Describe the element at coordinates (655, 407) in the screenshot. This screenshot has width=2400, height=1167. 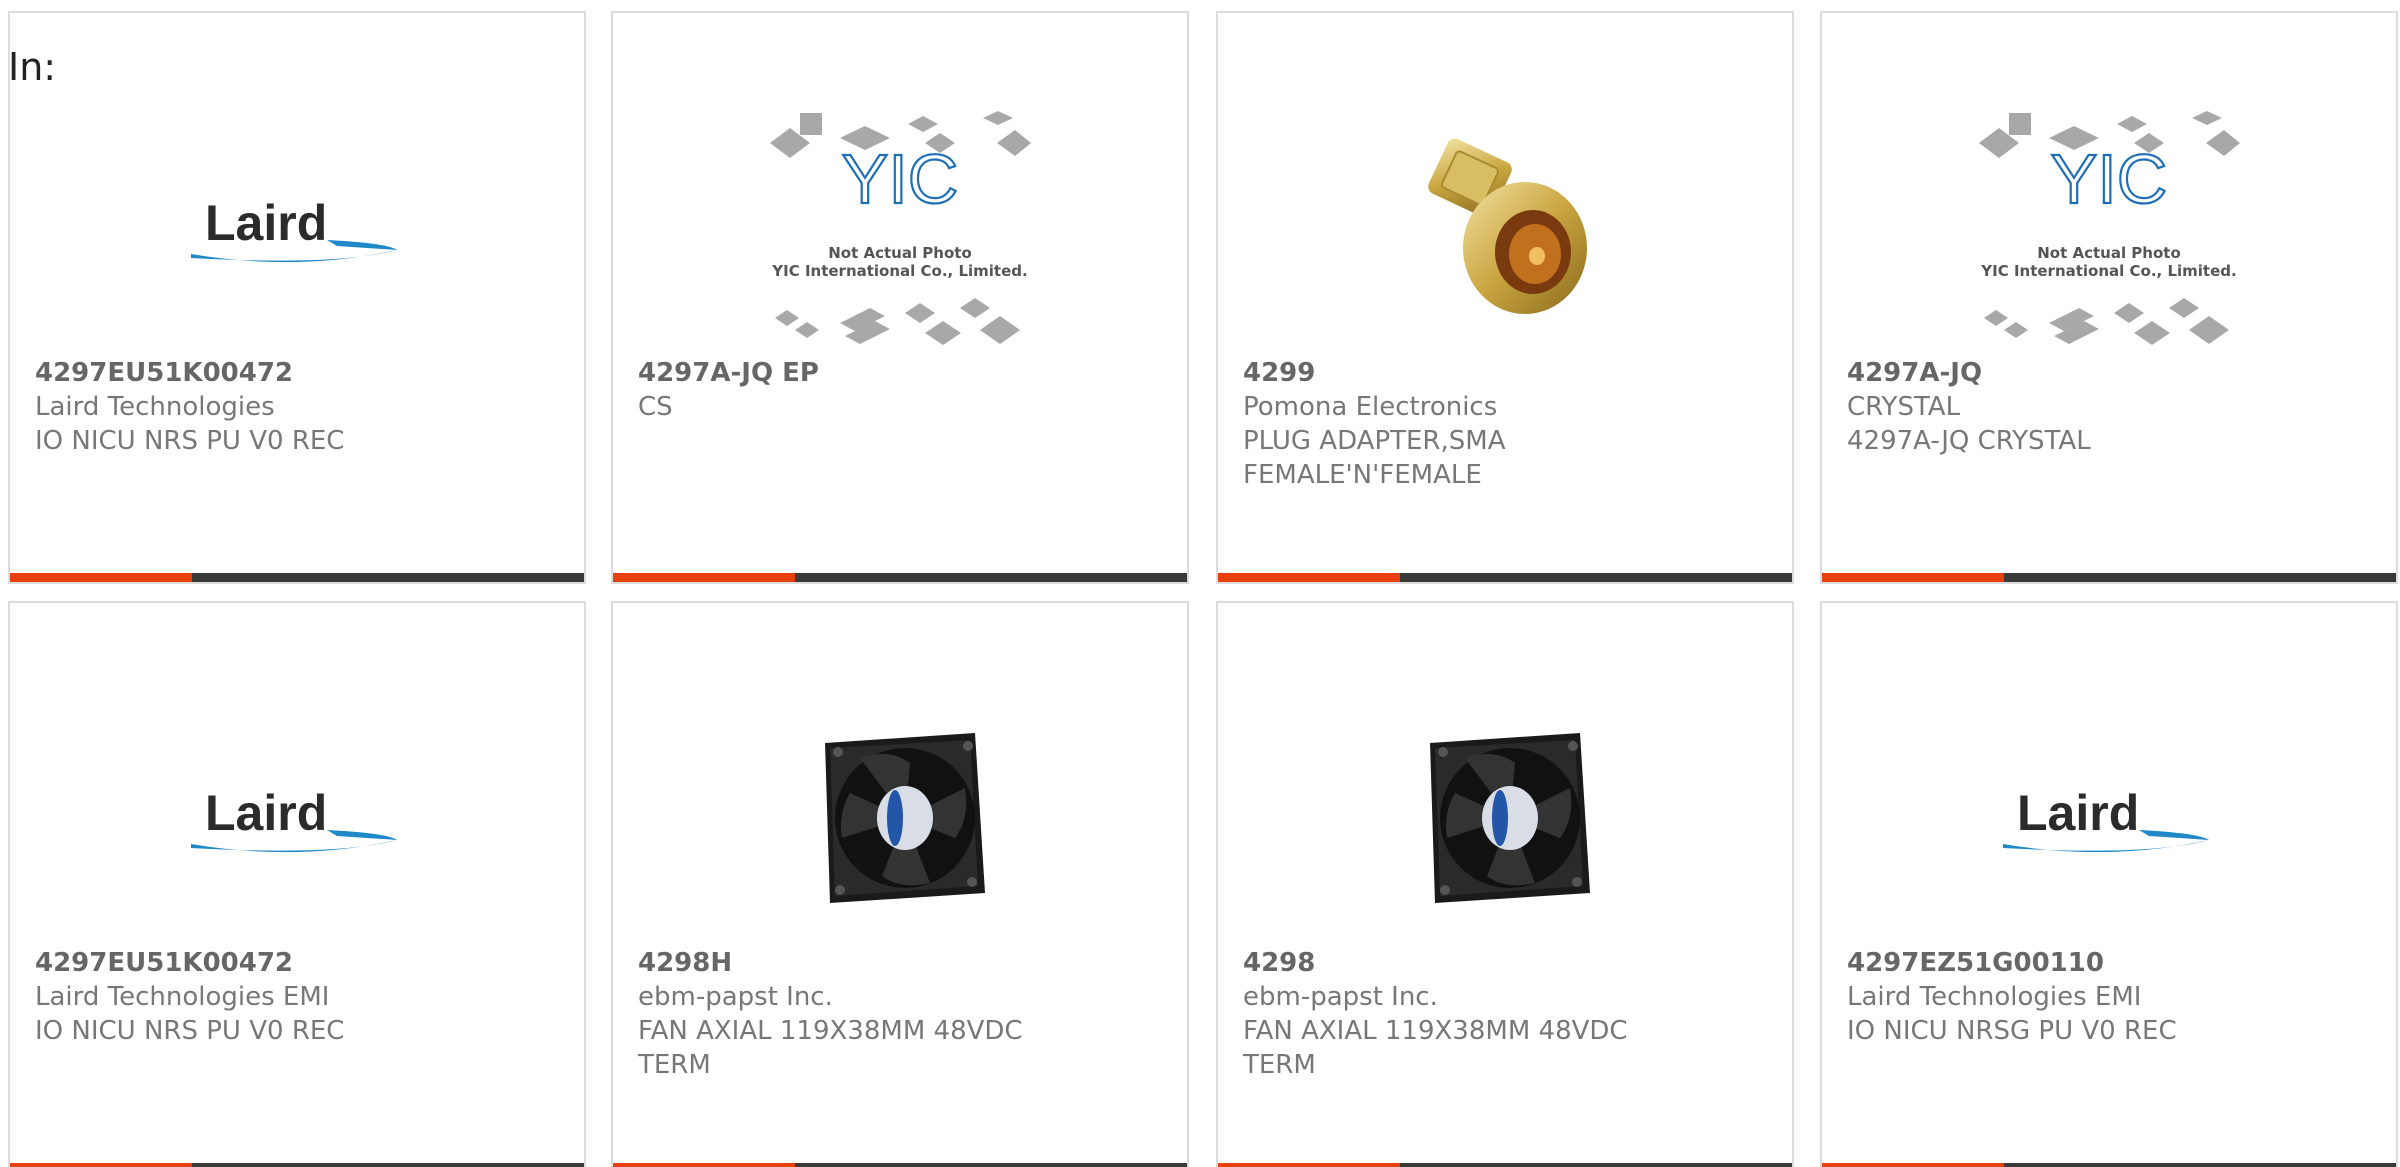
I see `manufacturer: CS` at that location.